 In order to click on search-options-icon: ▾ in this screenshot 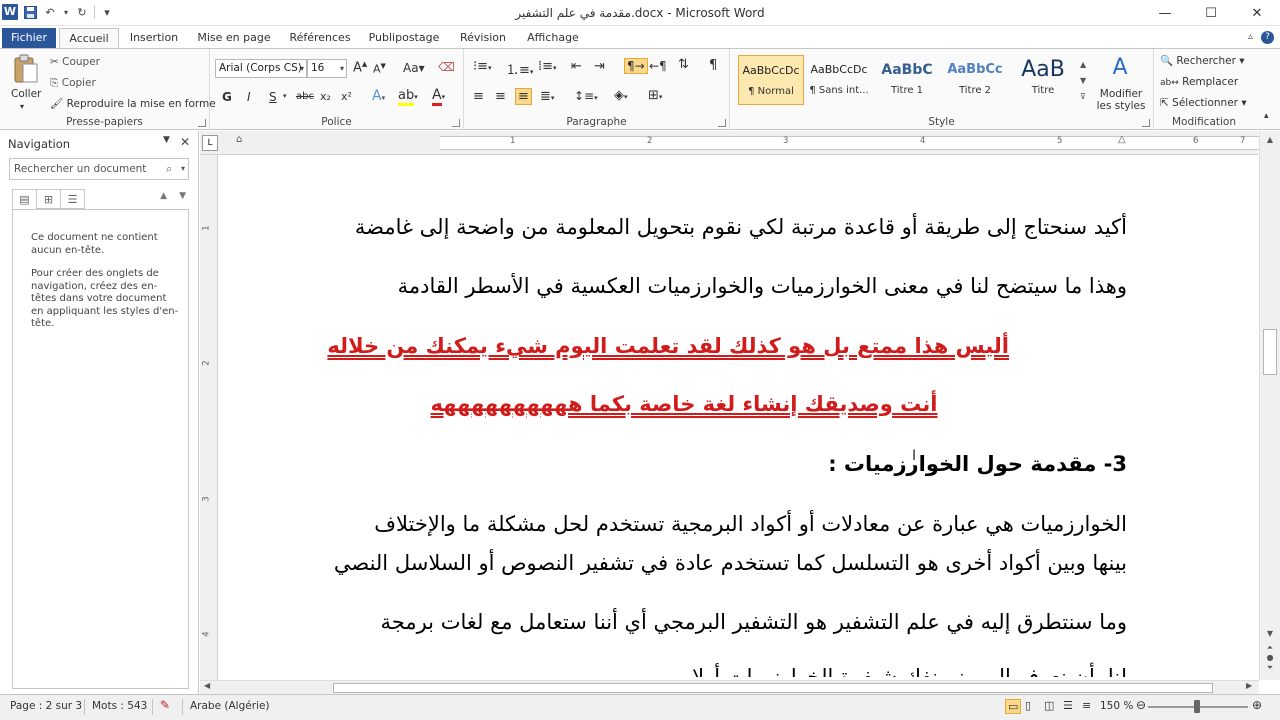, I will do `click(183, 169)`.